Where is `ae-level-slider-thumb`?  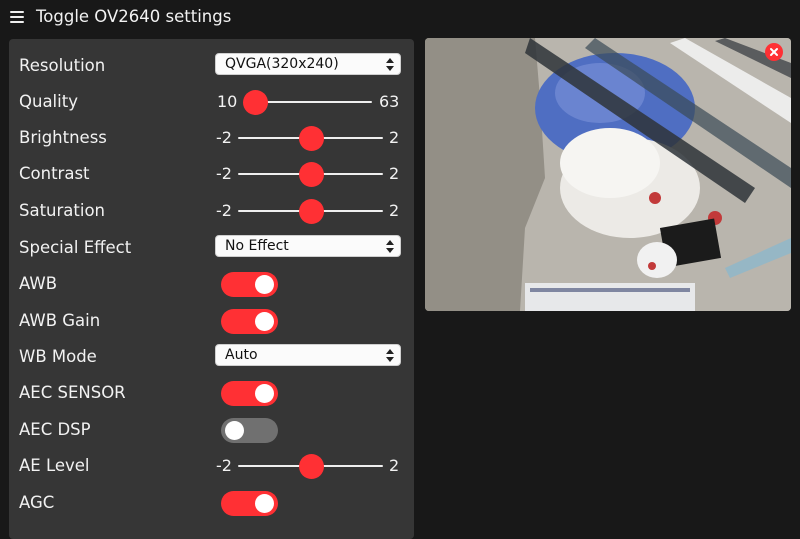 ae-level-slider-thumb is located at coordinates (311, 466).